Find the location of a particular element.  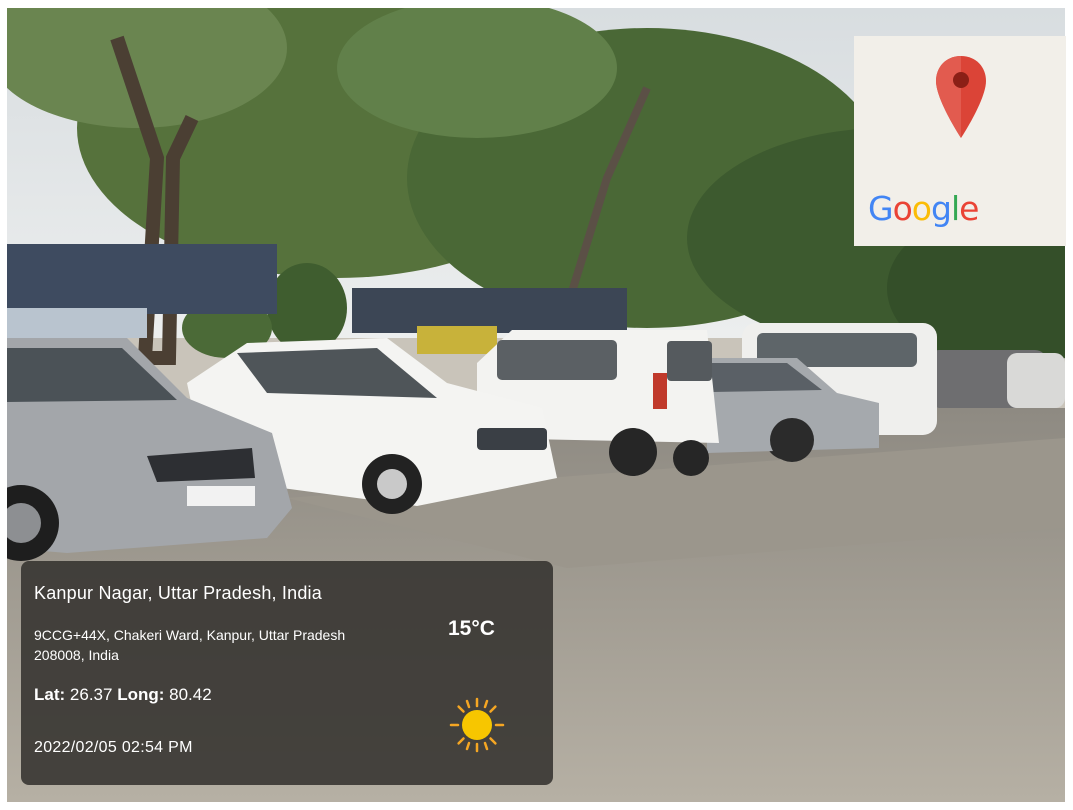

map-thumbnail: Google is located at coordinates (960, 141).